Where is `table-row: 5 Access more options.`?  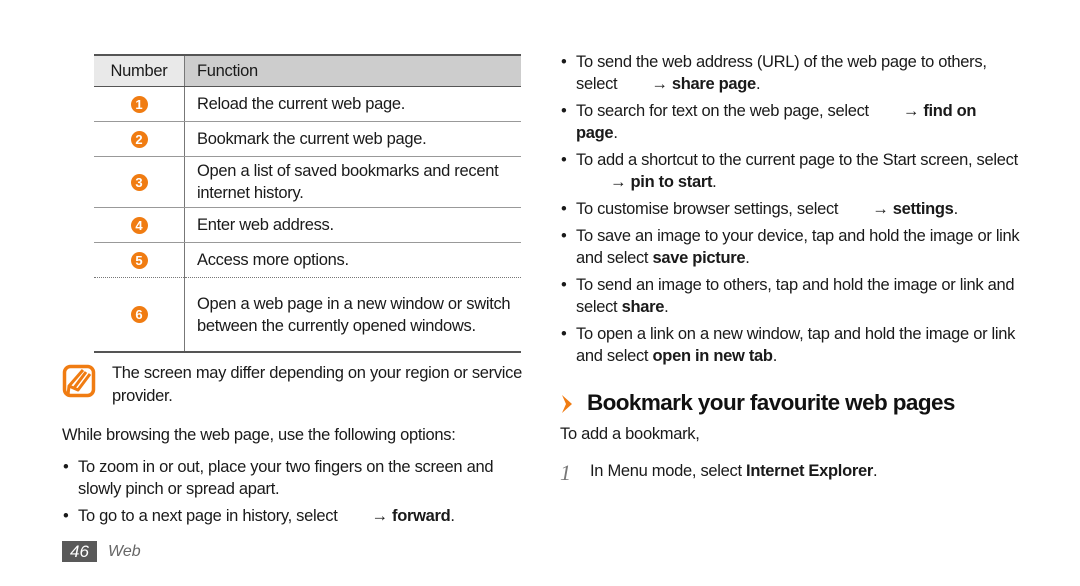 table-row: 5 Access more options. is located at coordinates (307, 260).